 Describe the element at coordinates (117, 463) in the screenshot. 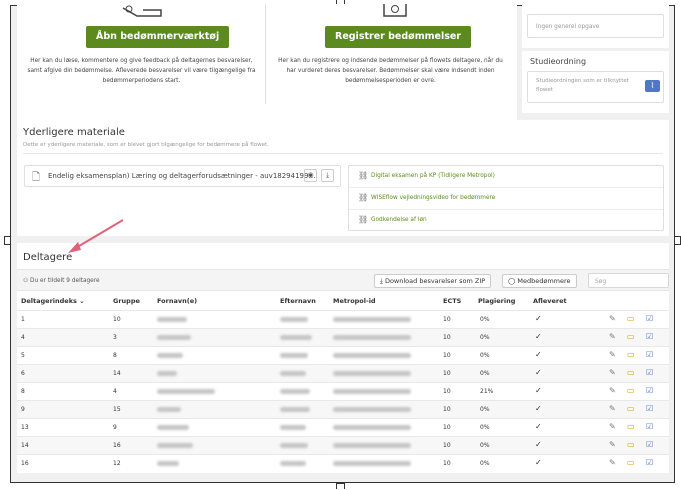

I see `participant-group: 12` at that location.